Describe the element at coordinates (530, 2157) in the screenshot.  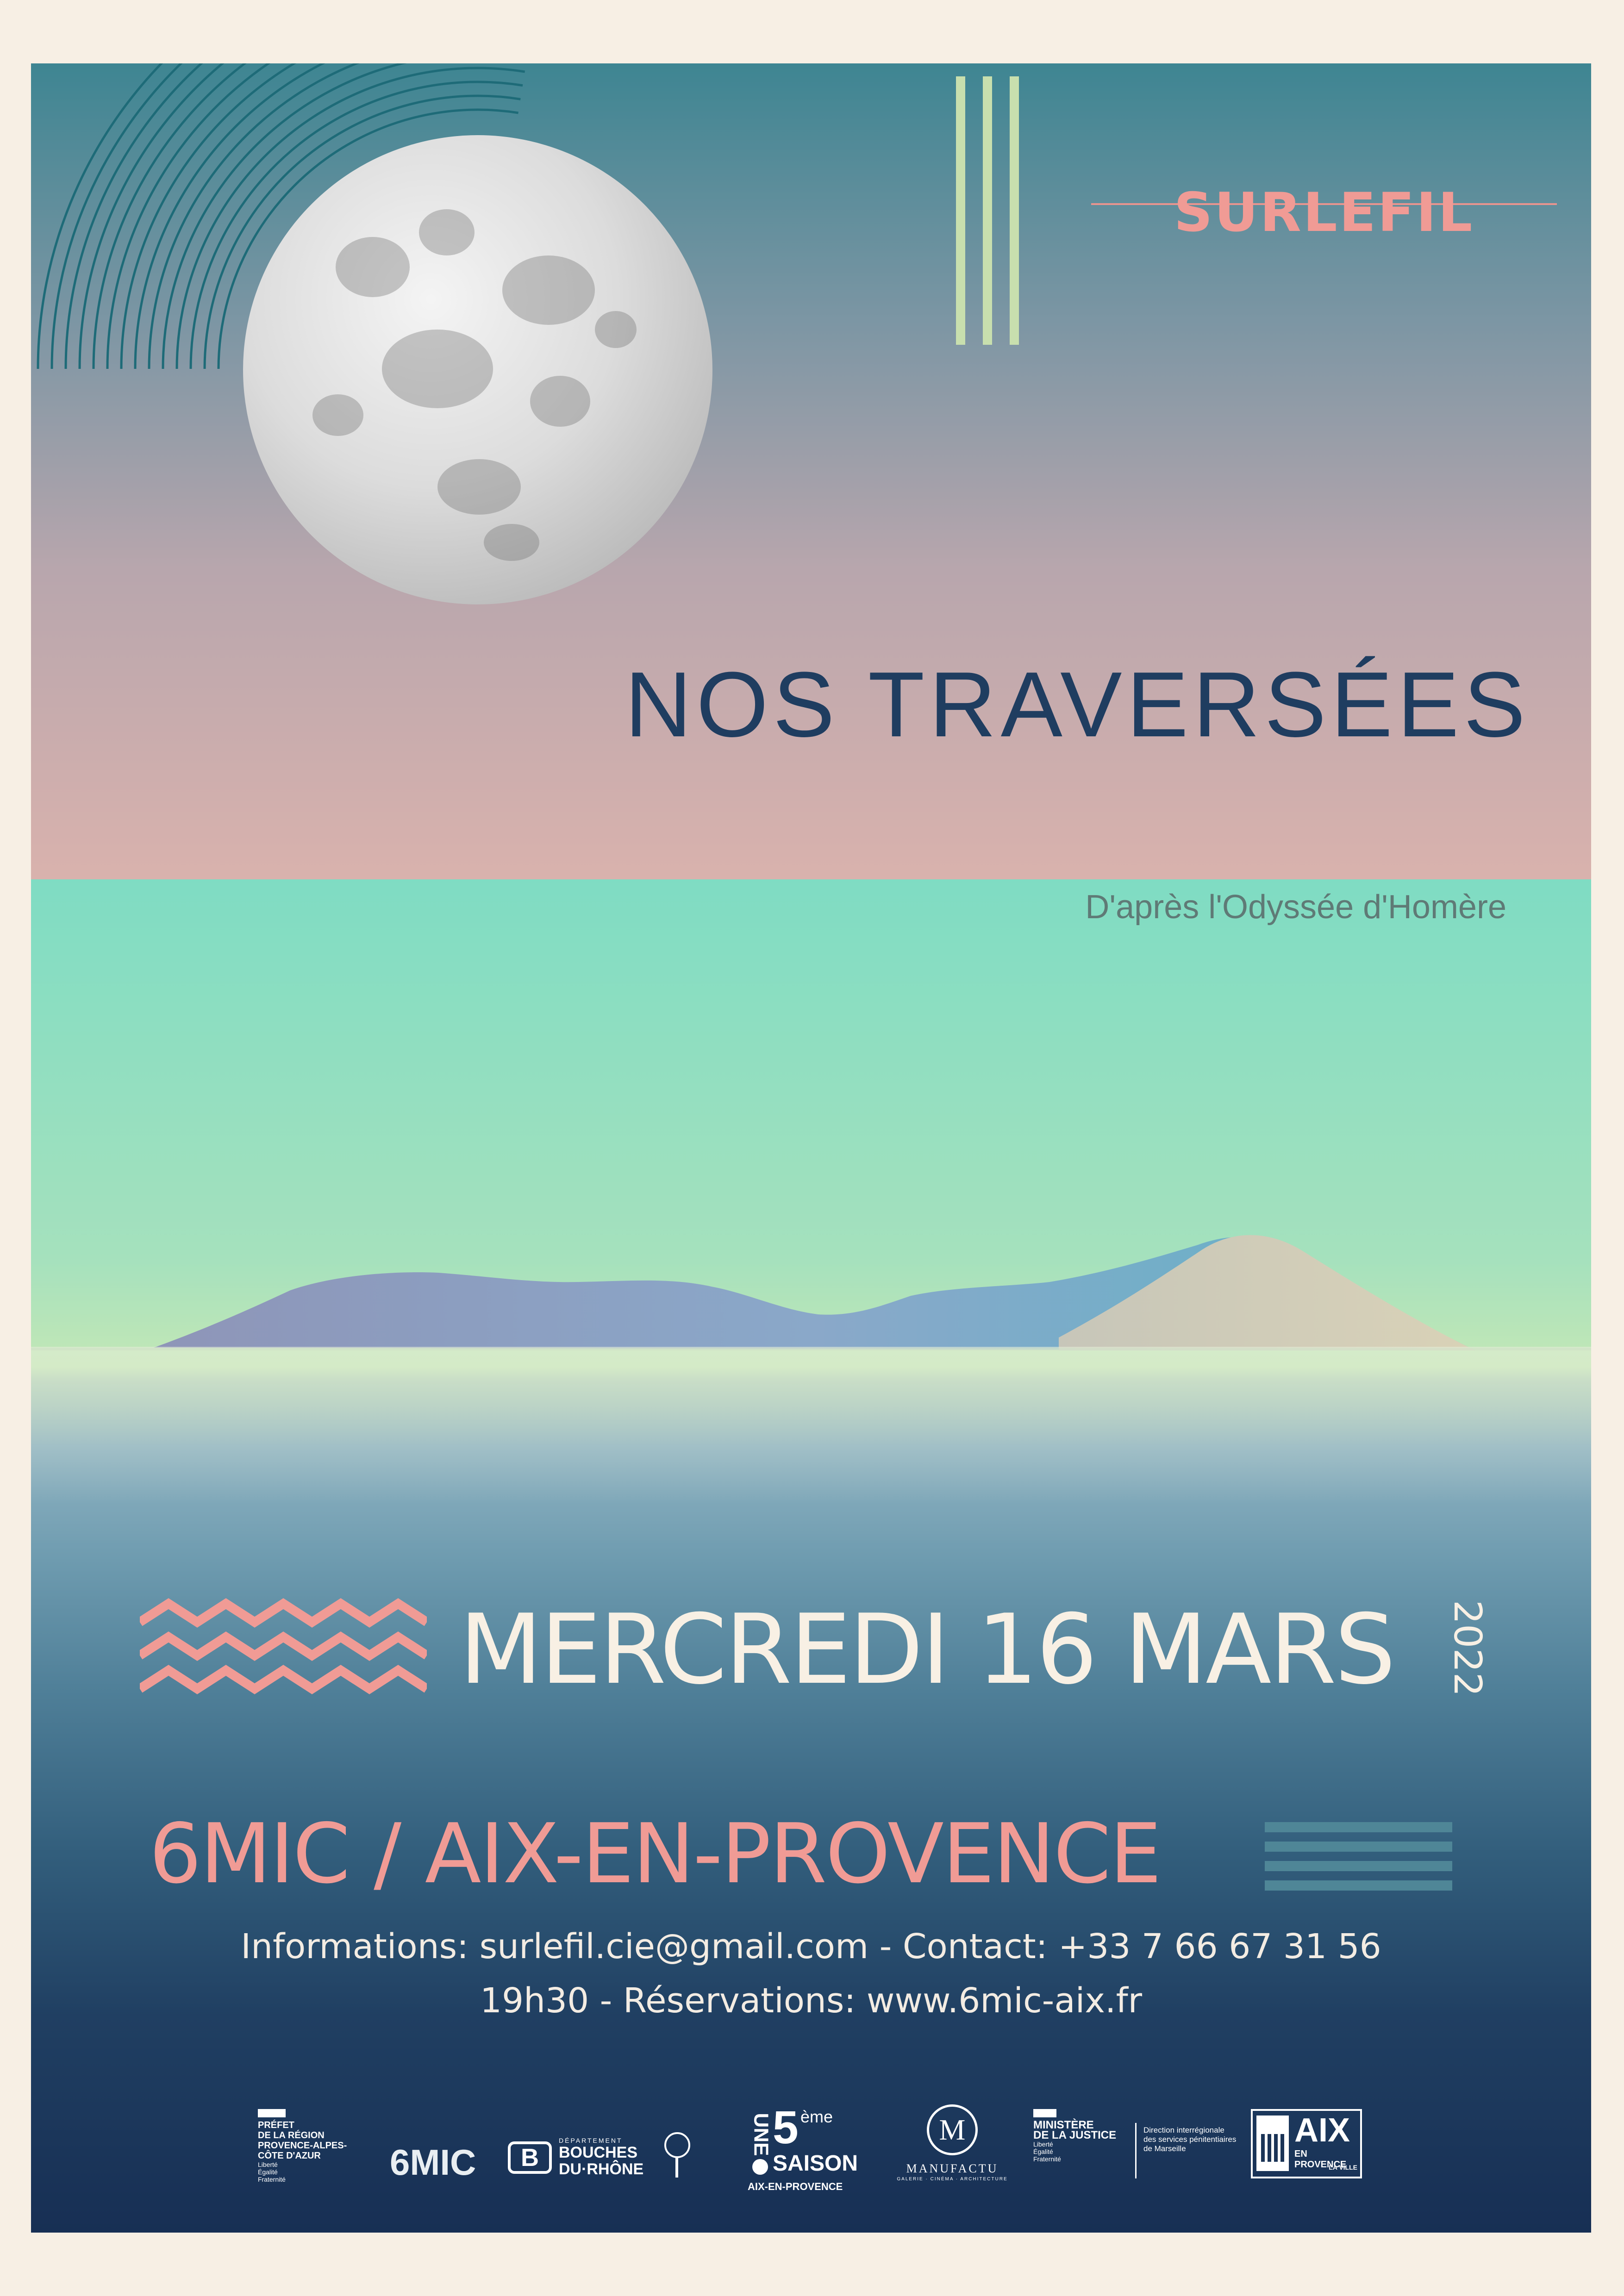
I see `departement-icon: B` at that location.